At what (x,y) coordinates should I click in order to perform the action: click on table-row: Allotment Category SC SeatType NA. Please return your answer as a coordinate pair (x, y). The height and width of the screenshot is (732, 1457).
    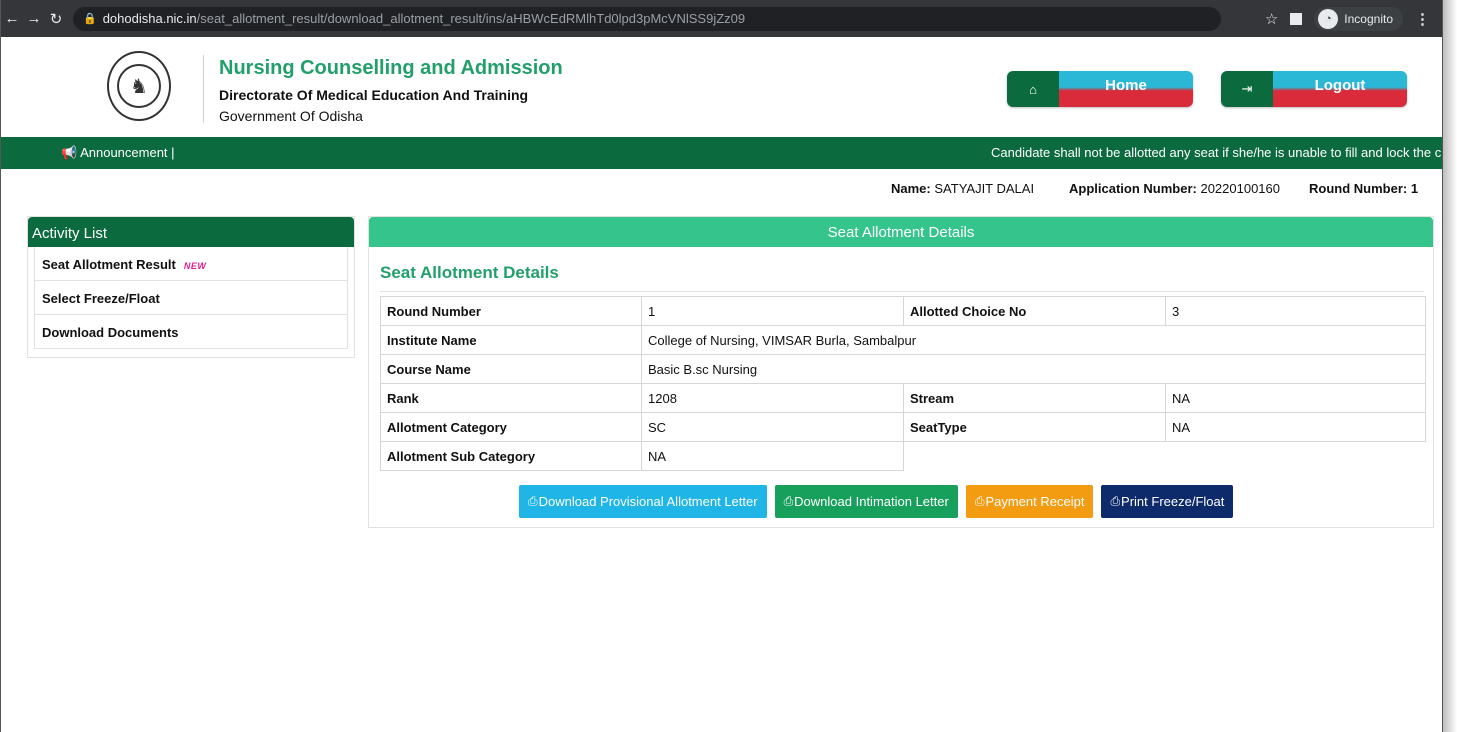
    Looking at the image, I should click on (903, 427).